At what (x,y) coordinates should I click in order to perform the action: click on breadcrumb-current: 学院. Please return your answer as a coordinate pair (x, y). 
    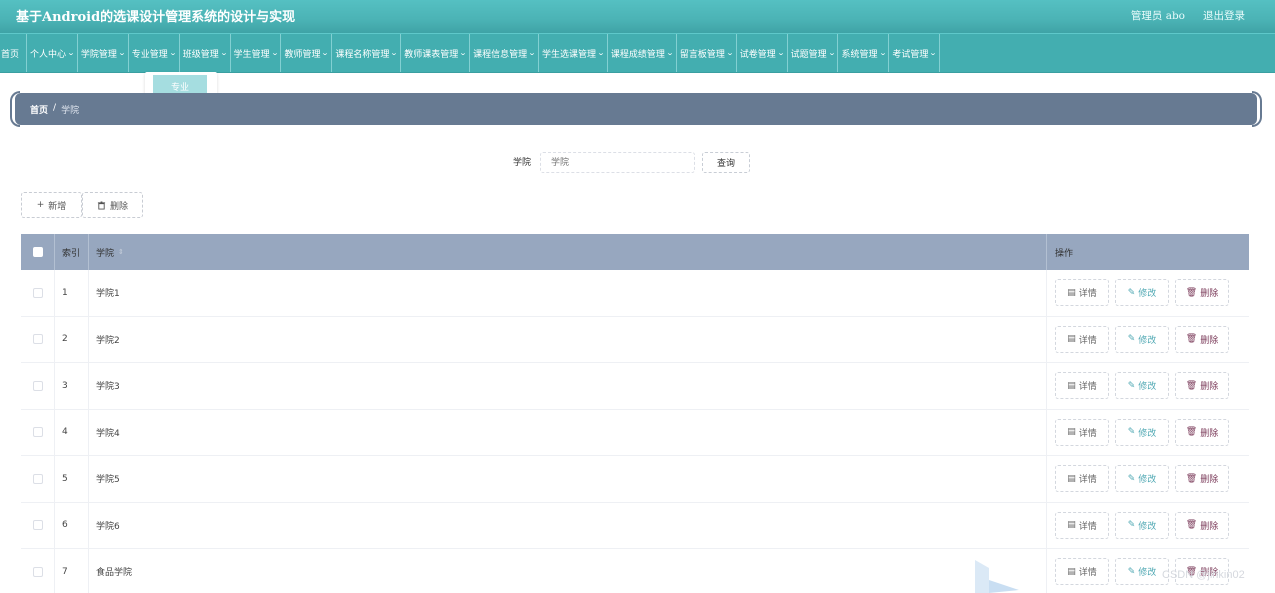
    Looking at the image, I should click on (70, 111).